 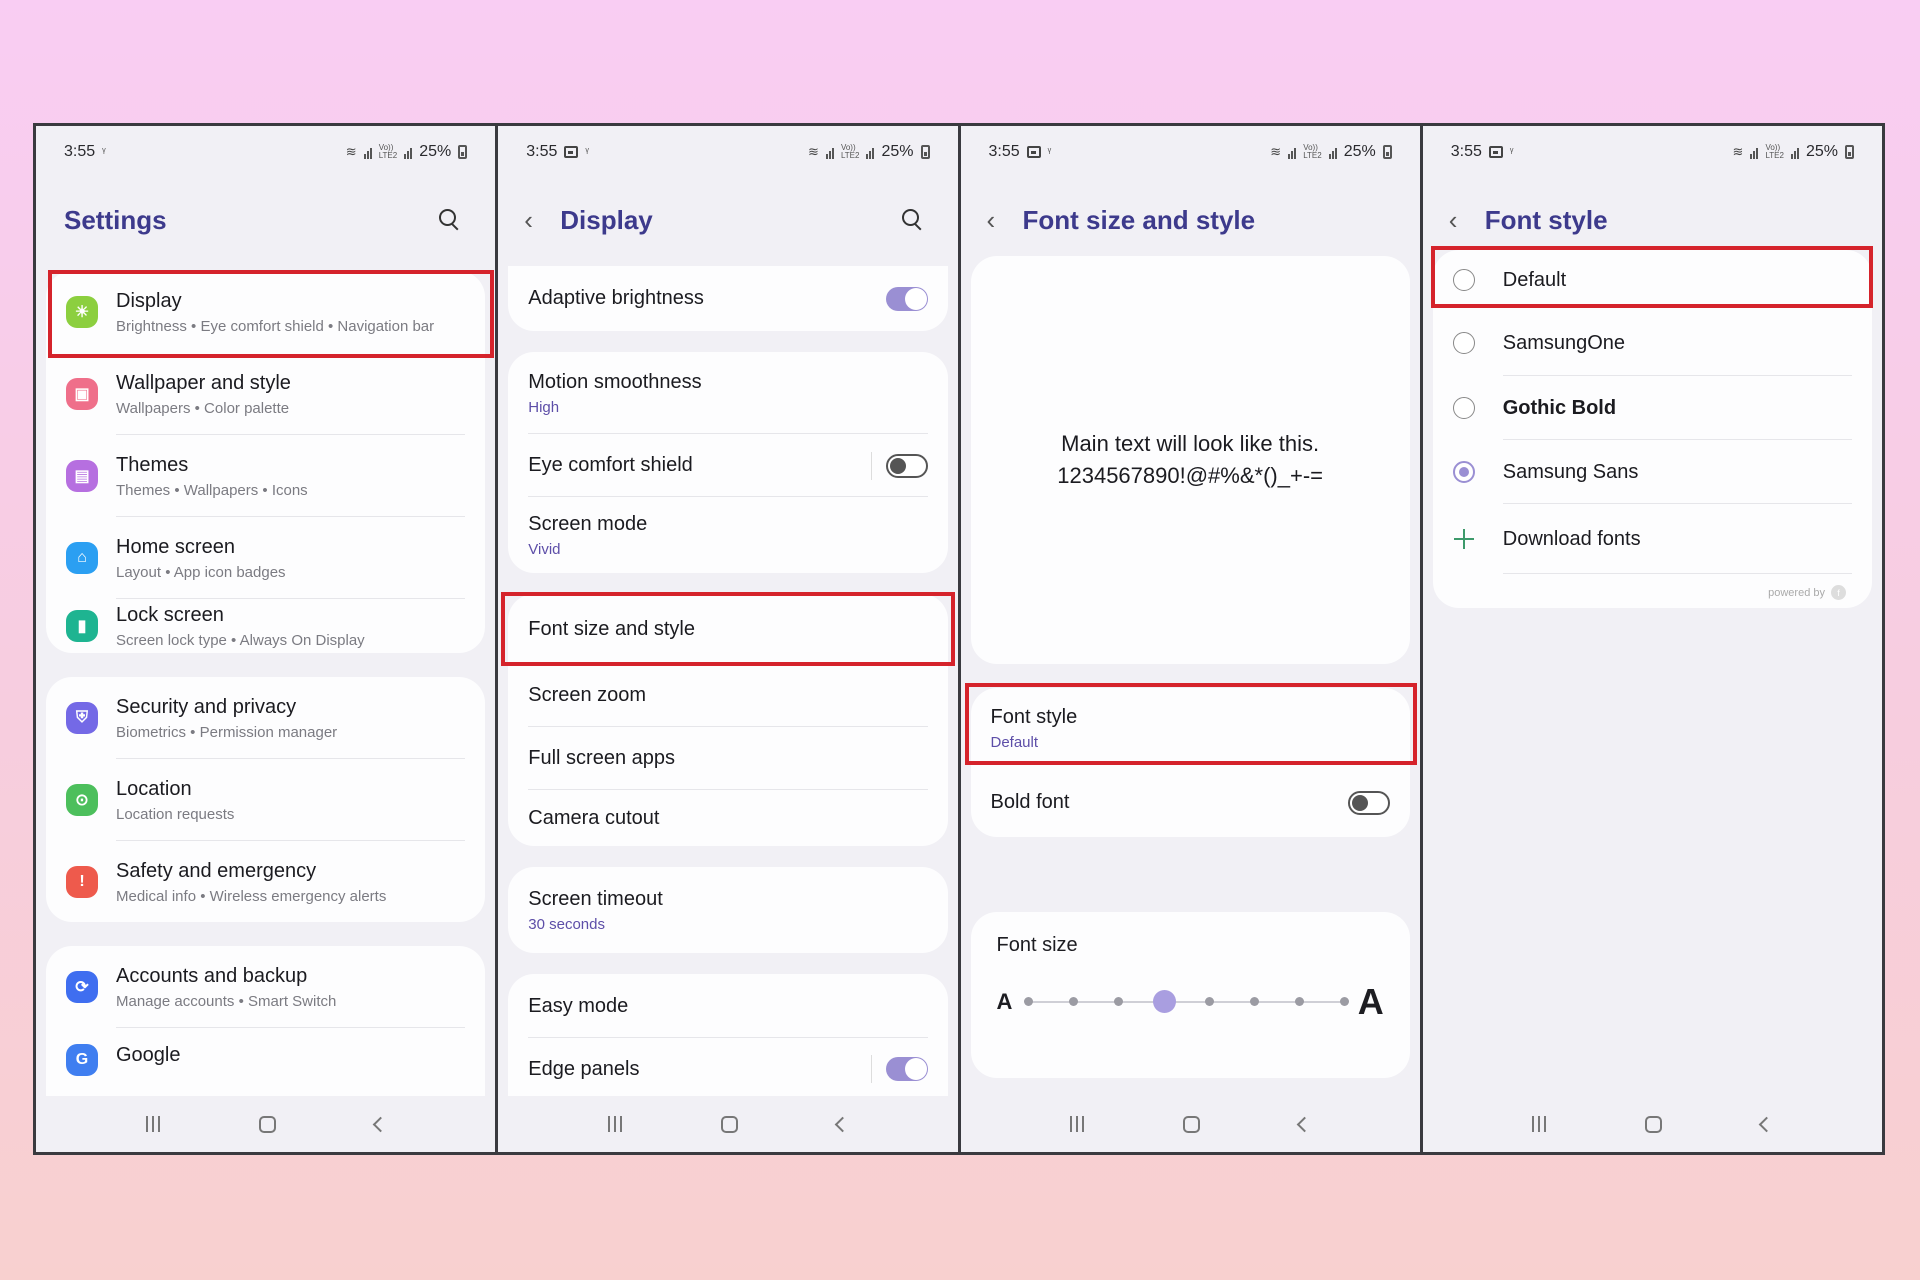 I want to click on item-label: Eye comfort shield, so click(x=610, y=465).